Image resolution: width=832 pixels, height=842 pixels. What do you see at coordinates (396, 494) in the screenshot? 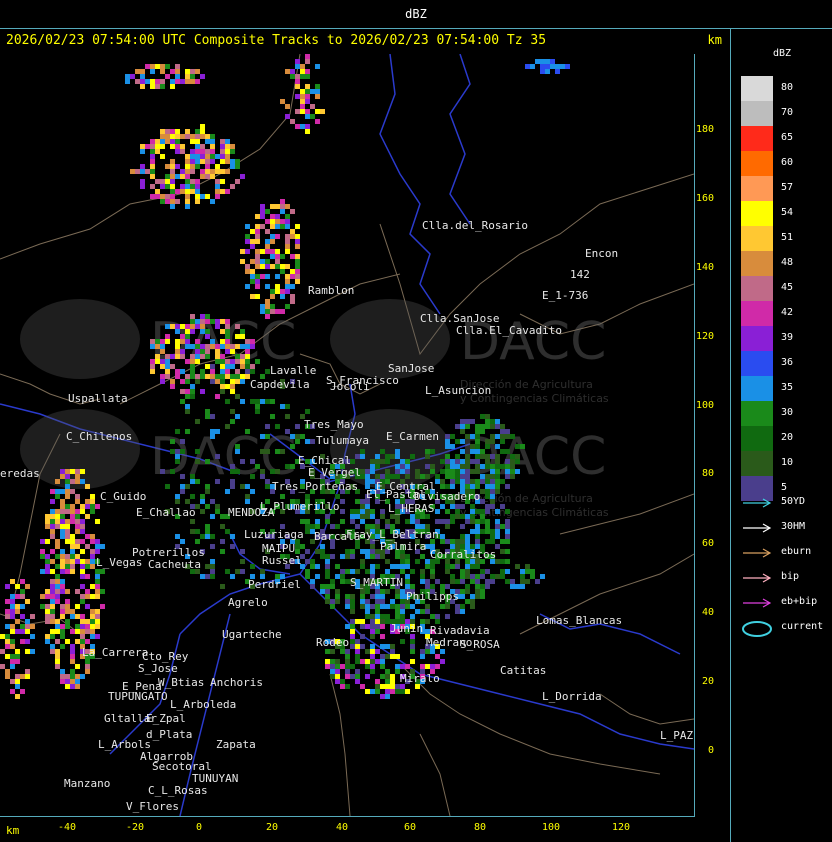
I see `place-label: El_Pastal` at bounding box center [396, 494].